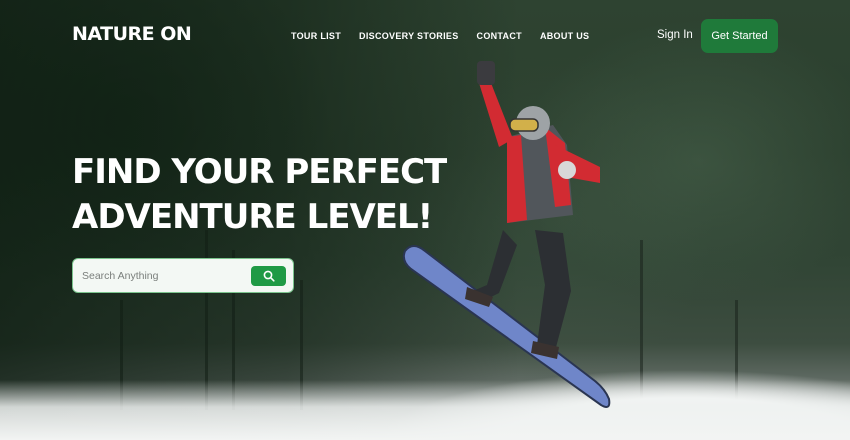 The width and height of the screenshot is (850, 440). I want to click on search-icon, so click(269, 276).